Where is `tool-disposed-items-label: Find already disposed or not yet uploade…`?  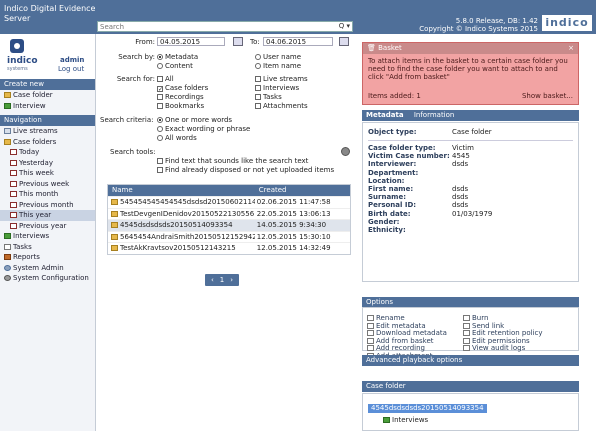 tool-disposed-items-label: Find already disposed or not yet uploade… is located at coordinates (250, 170).